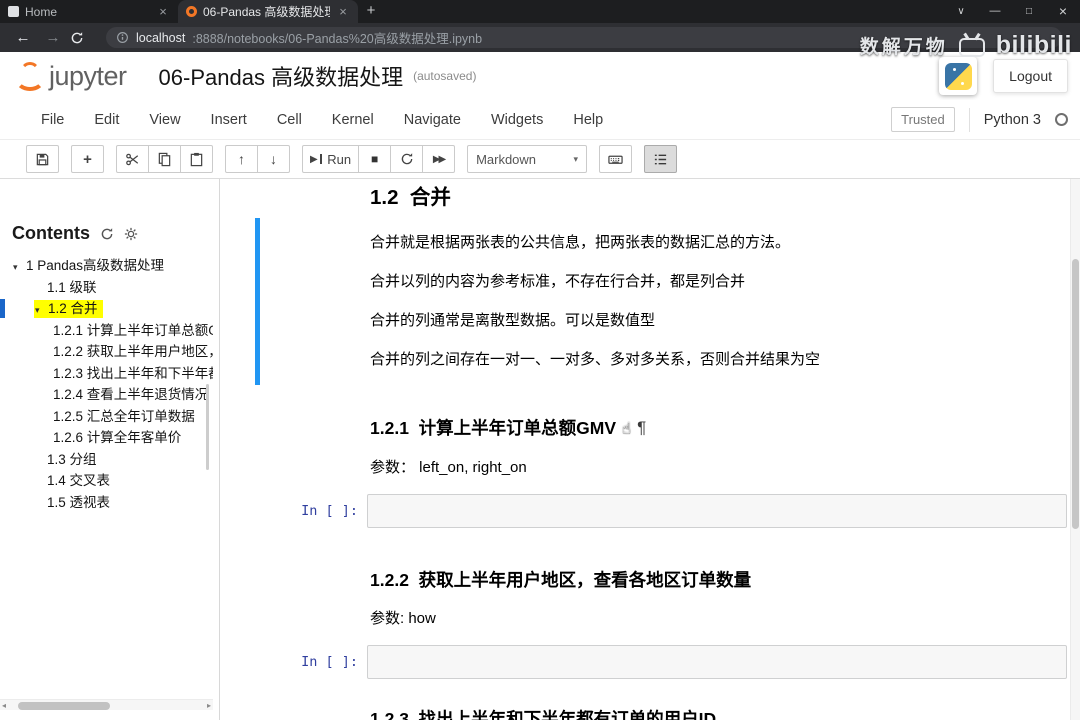  I want to click on section-heading-1-2-1: 1.2.1 计算上半年订单总额GMV ☝ ¶, so click(508, 427).